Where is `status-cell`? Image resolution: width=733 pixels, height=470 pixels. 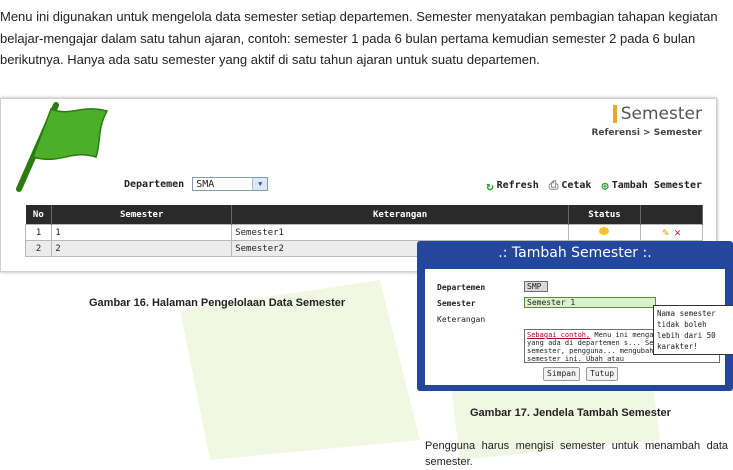 status-cell is located at coordinates (604, 232).